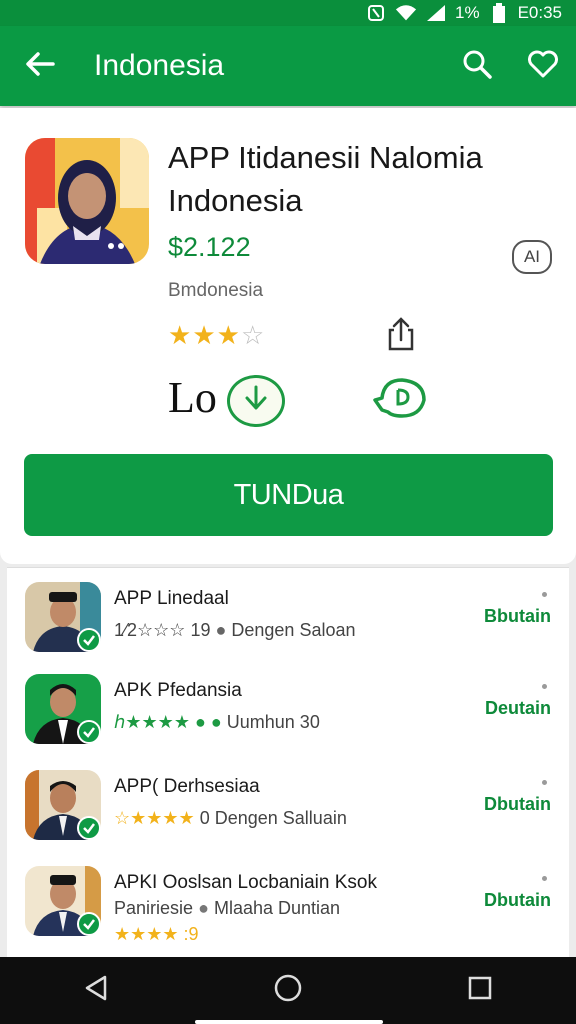 This screenshot has height=1024, width=576. What do you see at coordinates (152, 722) in the screenshot?
I see `list-item-rating: ℎ★★★★` at bounding box center [152, 722].